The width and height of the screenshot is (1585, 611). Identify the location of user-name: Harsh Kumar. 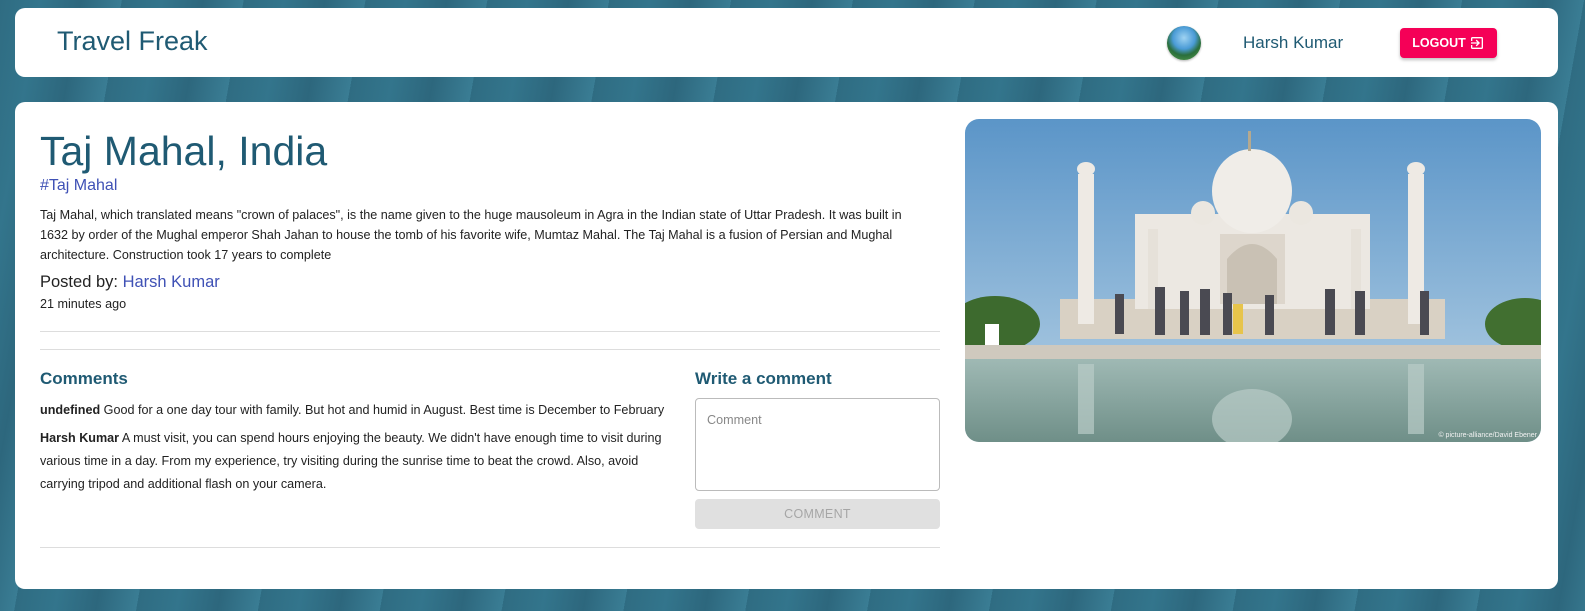
(1293, 42).